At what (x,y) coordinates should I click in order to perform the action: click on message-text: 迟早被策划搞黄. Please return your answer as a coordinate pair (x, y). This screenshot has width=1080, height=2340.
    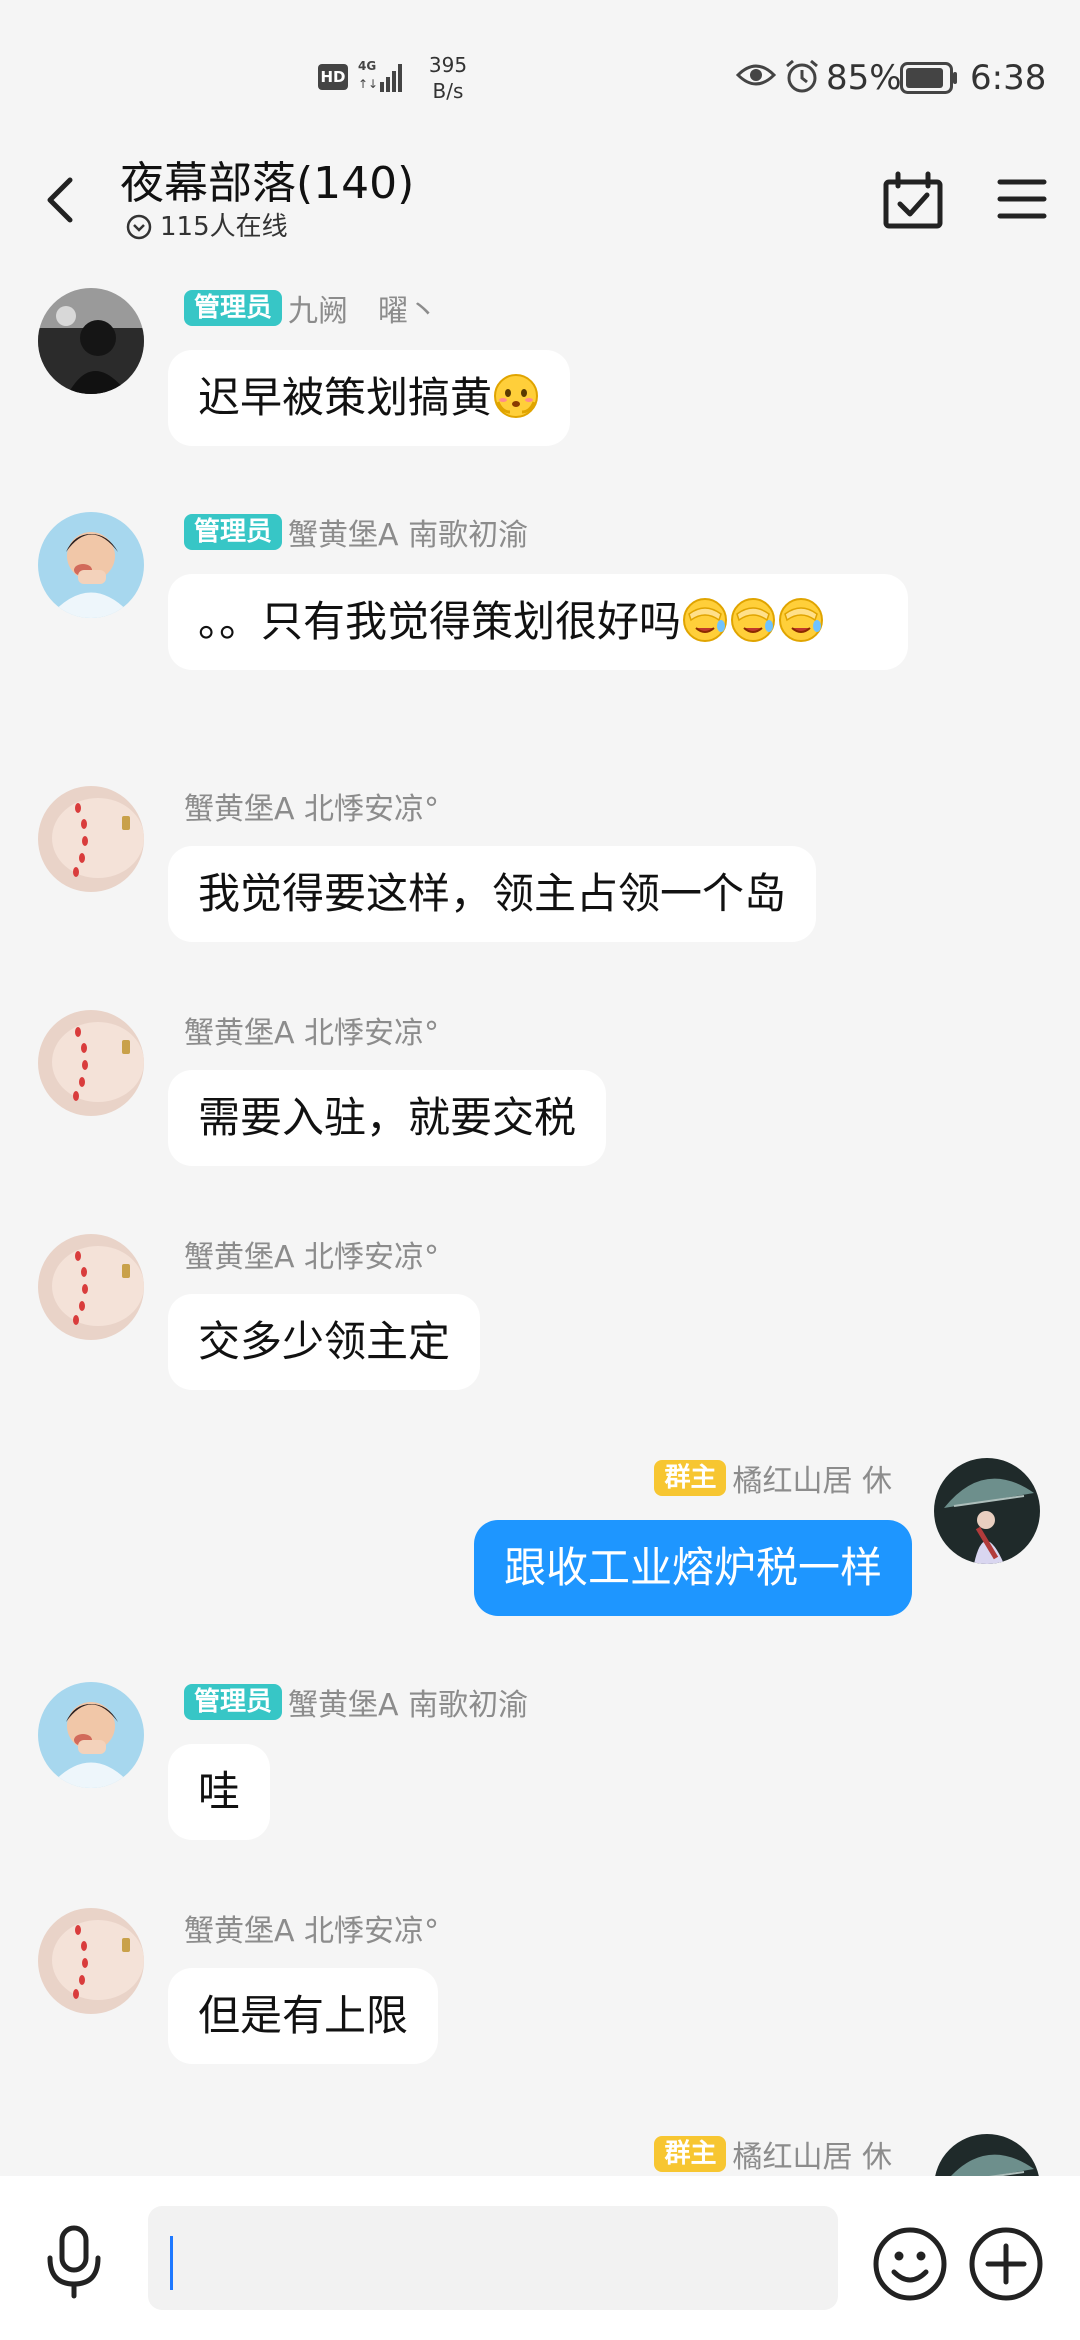
    Looking at the image, I should click on (345, 397).